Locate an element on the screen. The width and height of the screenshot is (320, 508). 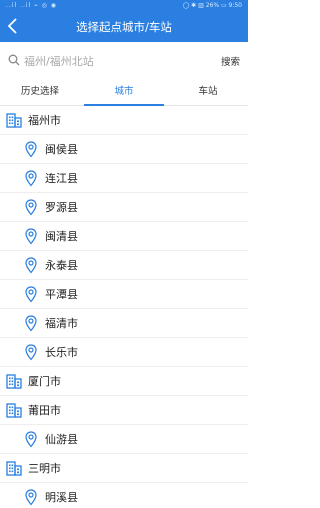
status-bar-left: ..il ..il ⌁ ◎ ◉ is located at coordinates (32, 5).